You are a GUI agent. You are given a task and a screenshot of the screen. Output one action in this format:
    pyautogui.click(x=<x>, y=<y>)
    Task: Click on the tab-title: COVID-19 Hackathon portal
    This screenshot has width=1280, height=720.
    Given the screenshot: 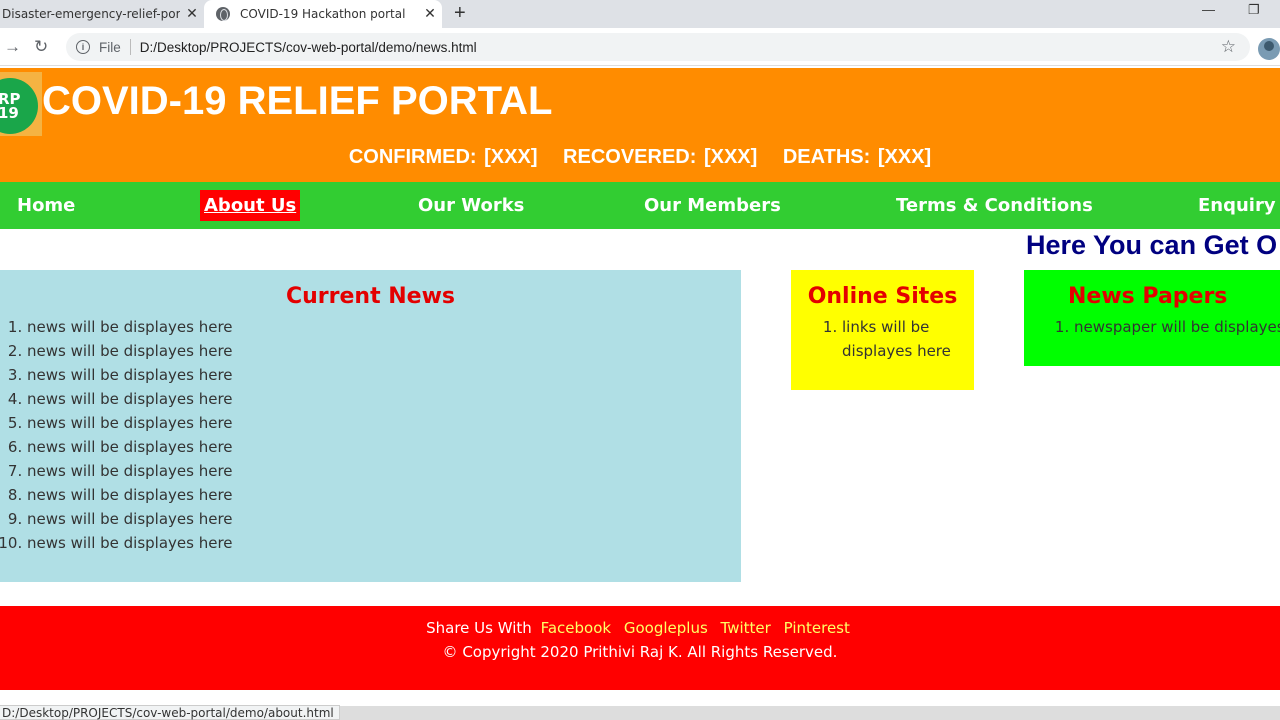 What is the action you would take?
    pyautogui.click(x=323, y=14)
    